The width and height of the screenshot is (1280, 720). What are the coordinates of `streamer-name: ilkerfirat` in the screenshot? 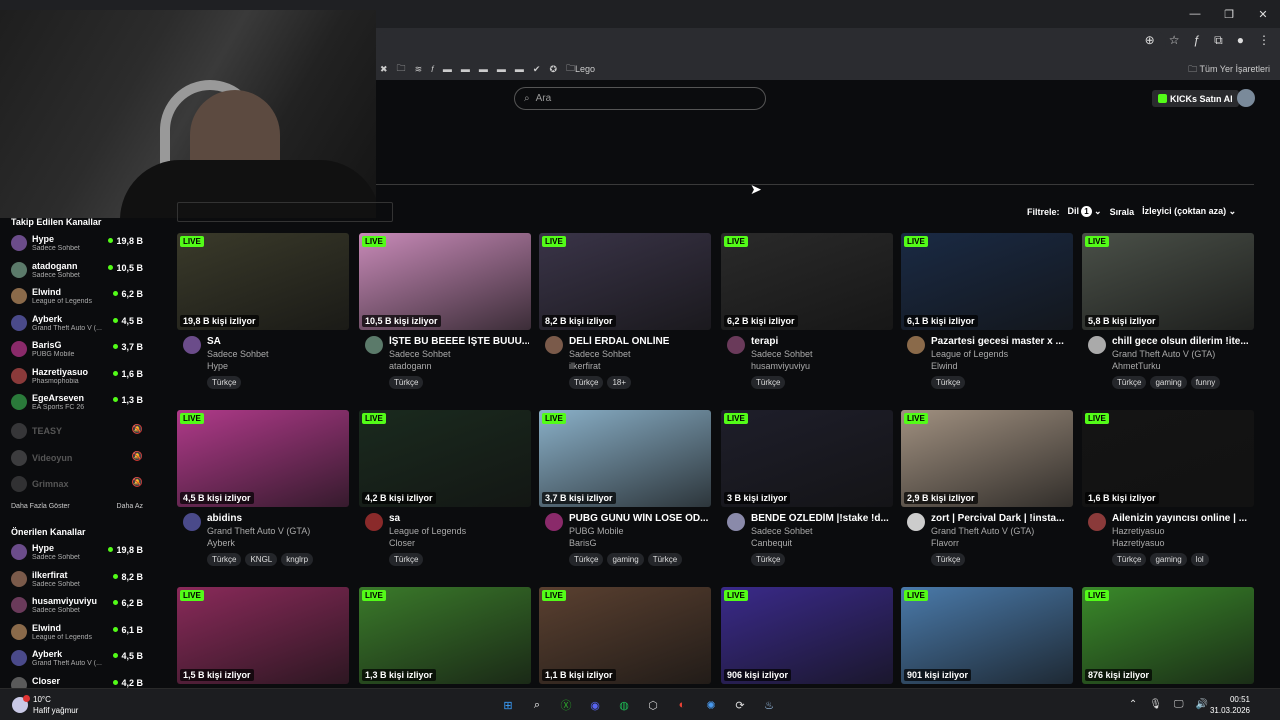 It's located at (585, 366).